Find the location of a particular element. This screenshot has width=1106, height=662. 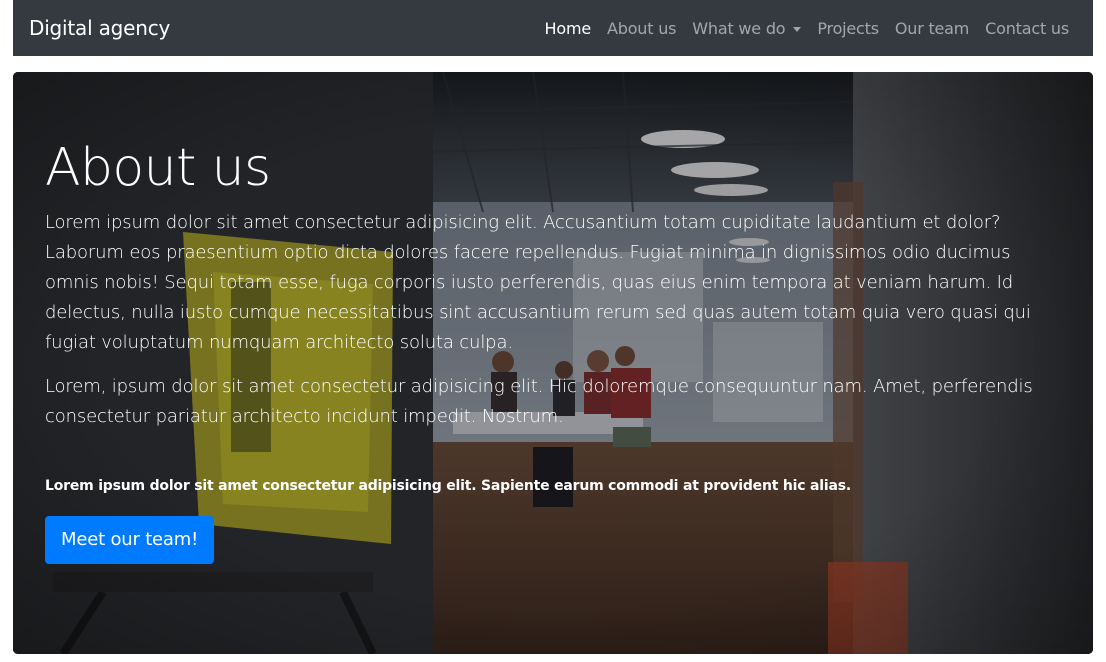

nav-item-contact: Contact us is located at coordinates (1027, 28).